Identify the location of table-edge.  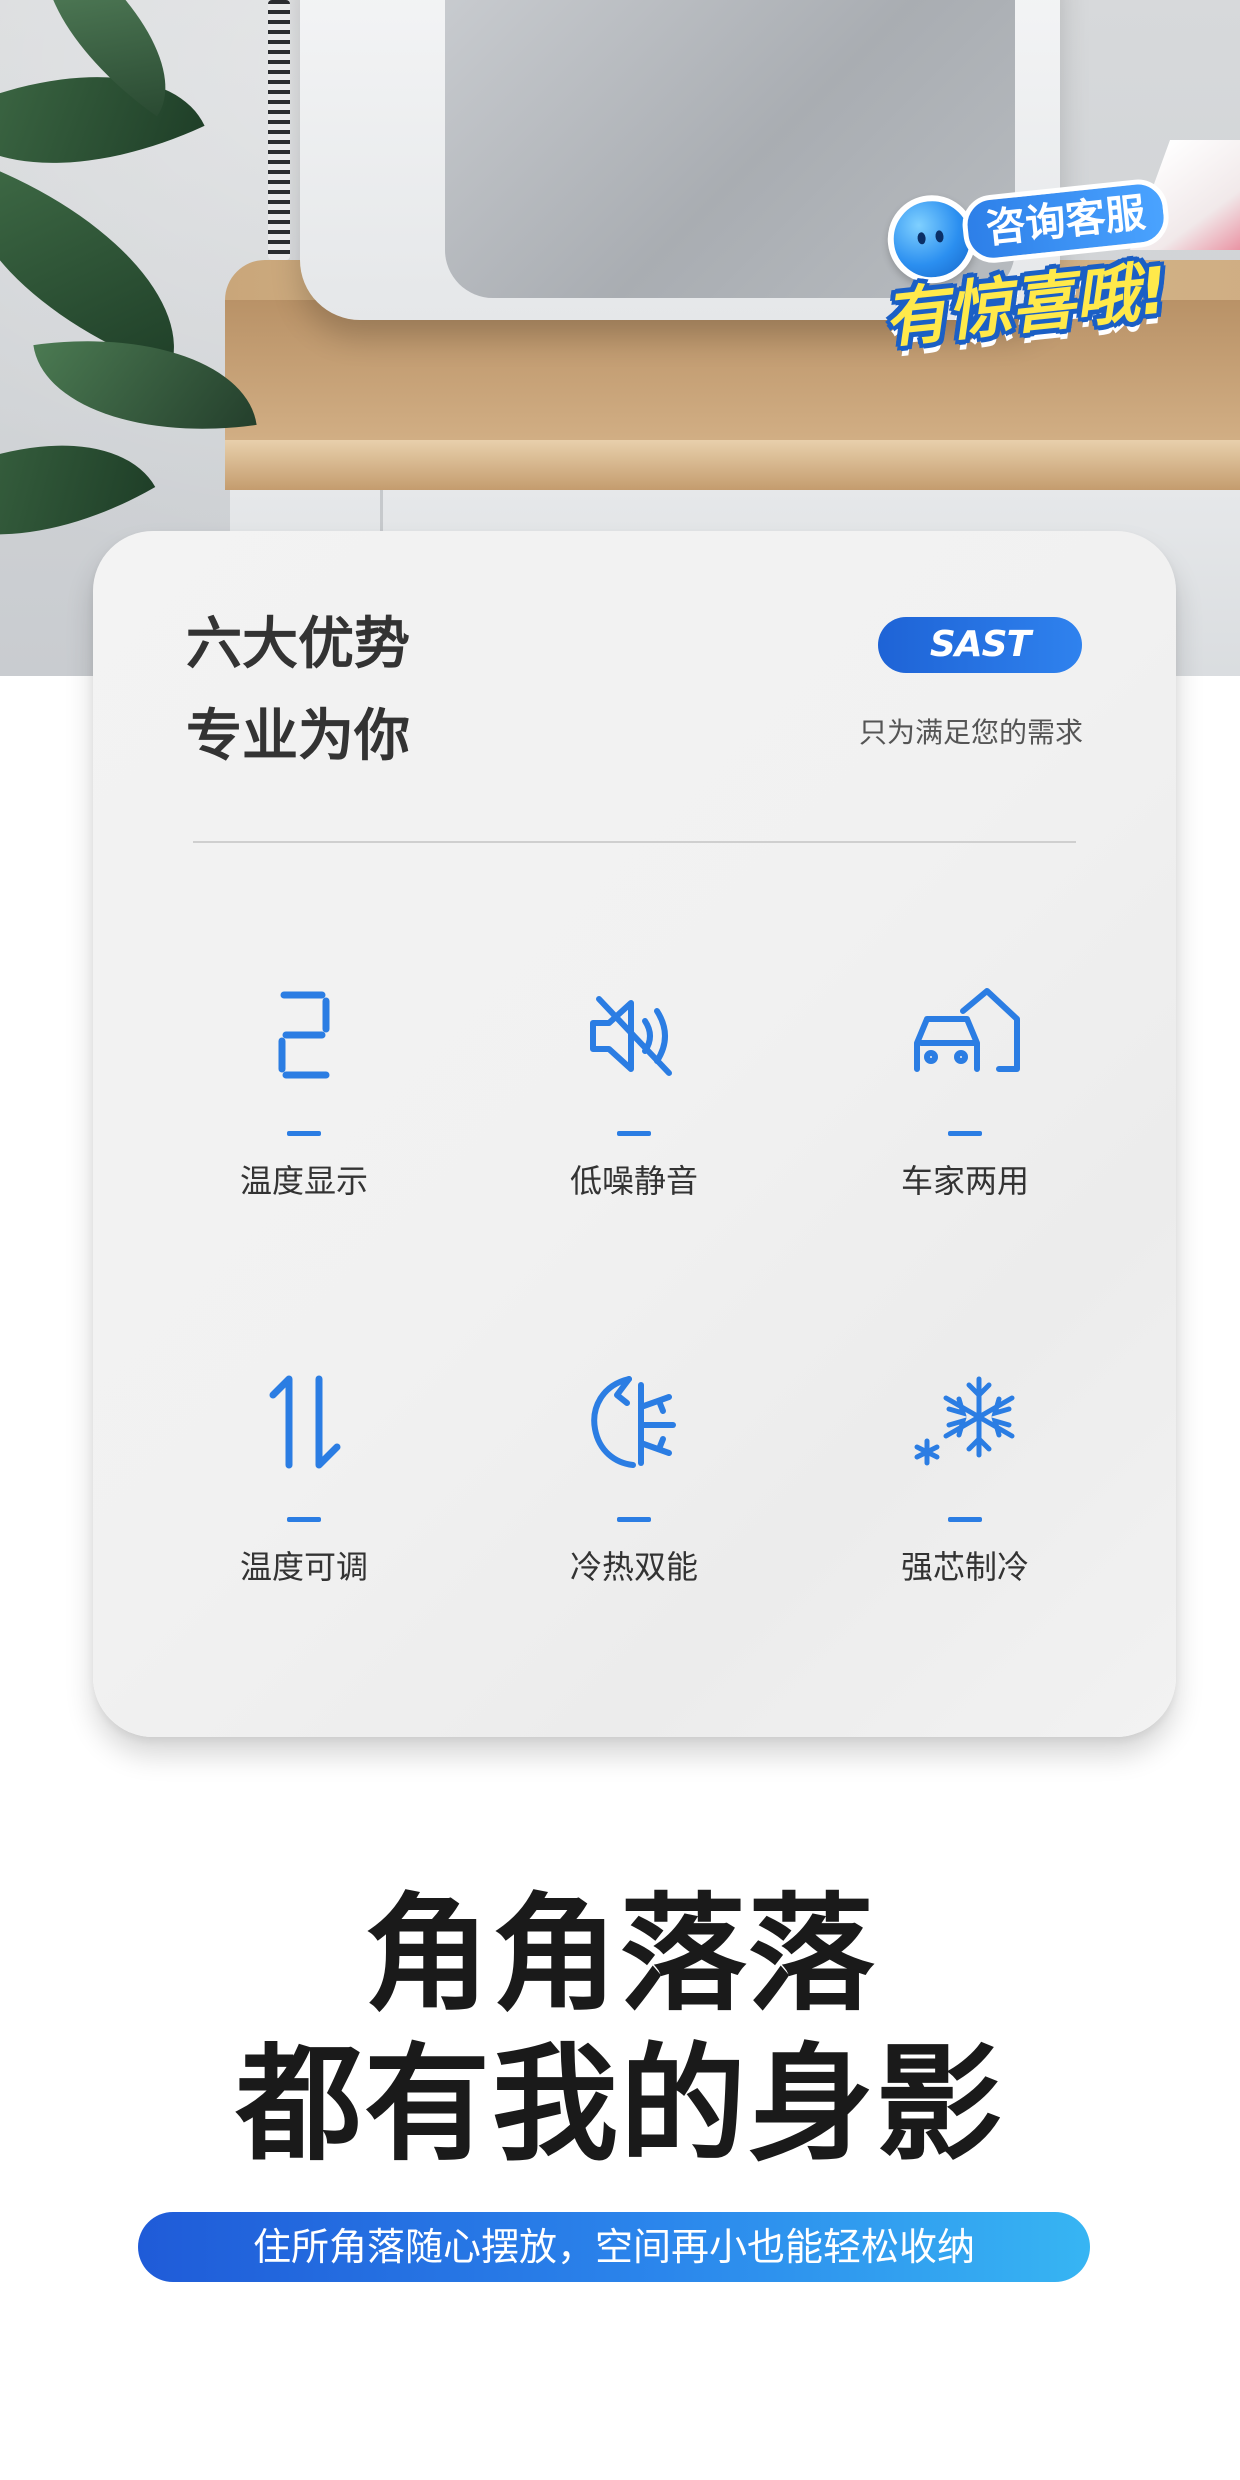
(732, 465).